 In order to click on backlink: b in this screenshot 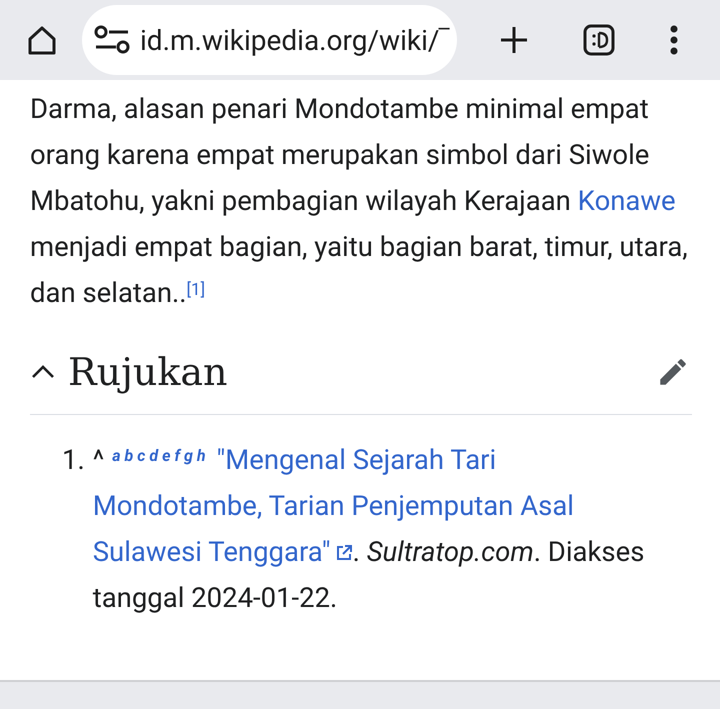, I will do `click(129, 455)`.